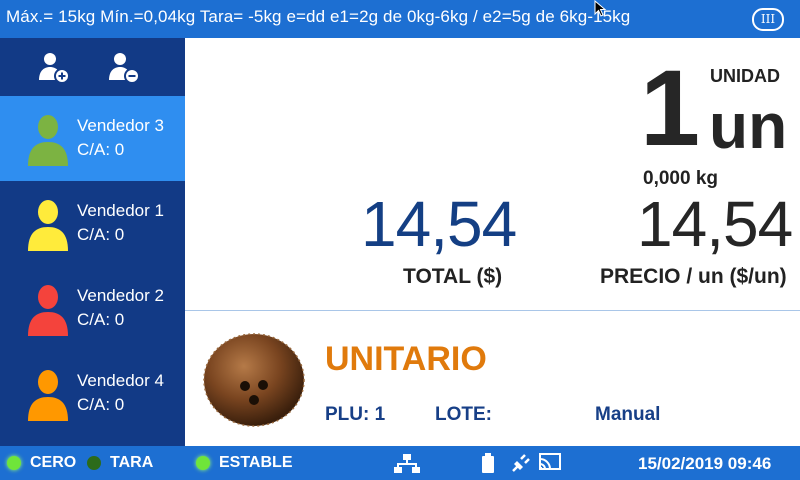  What do you see at coordinates (120, 295) in the screenshot?
I see `vendor-name: Vendedor 2` at bounding box center [120, 295].